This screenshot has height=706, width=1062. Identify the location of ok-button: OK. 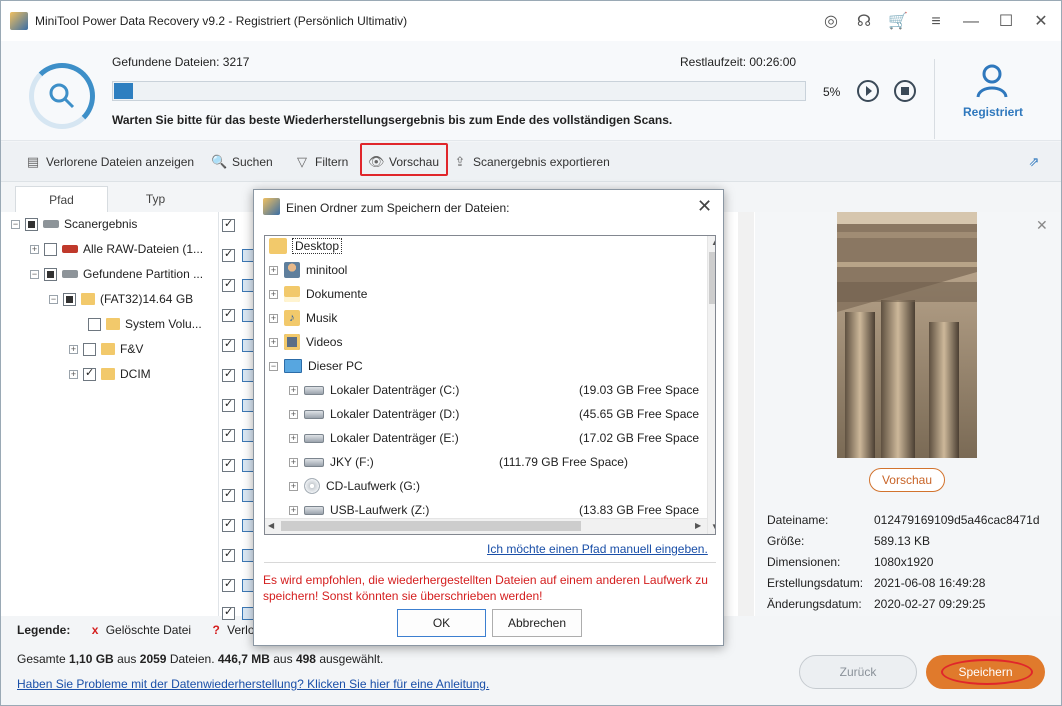
(441, 623).